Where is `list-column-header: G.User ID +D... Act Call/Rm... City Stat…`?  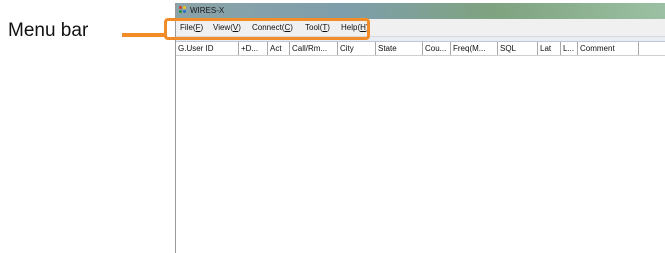
list-column-header: G.User ID +D... Act Call/Rm... City Stat… is located at coordinates (420, 49).